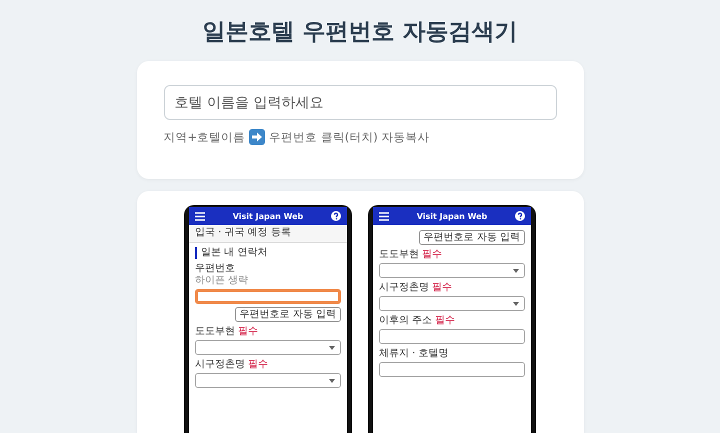  I want to click on section-heading: 일본 내 연락처, so click(268, 253).